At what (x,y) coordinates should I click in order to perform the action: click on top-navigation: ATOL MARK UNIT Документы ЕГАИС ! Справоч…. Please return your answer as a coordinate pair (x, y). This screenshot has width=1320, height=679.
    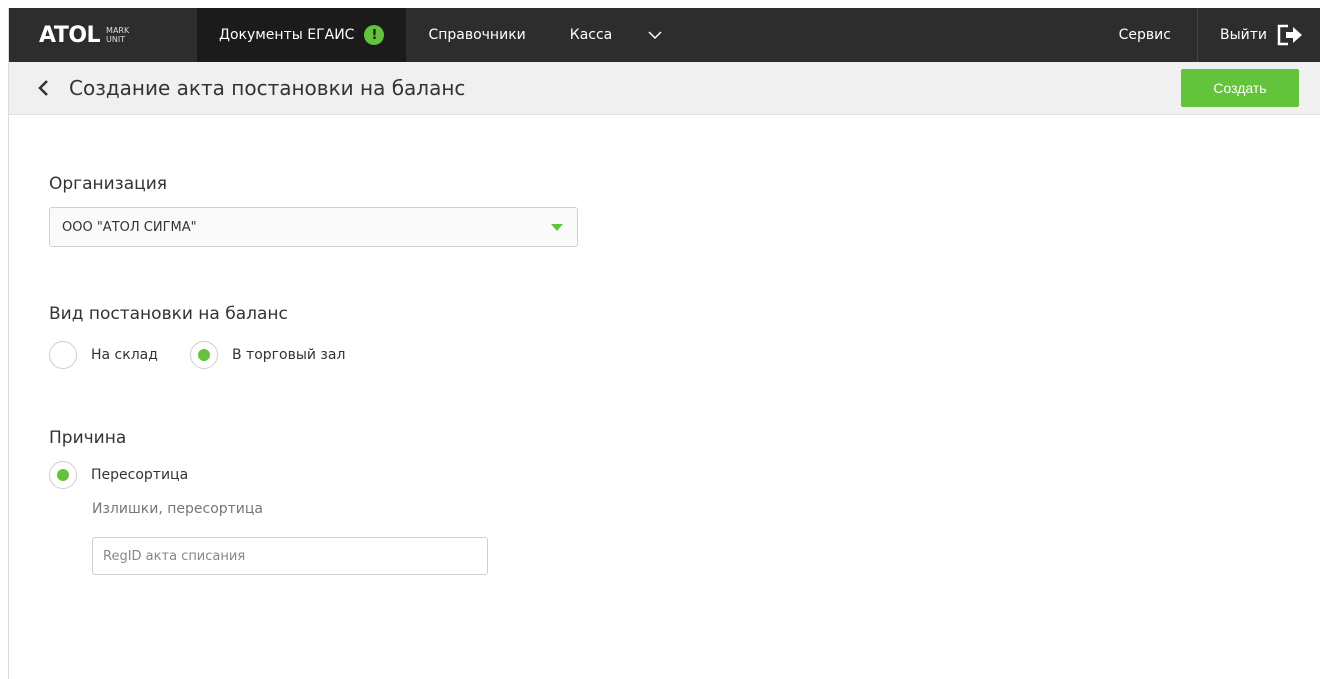
    Looking at the image, I should click on (664, 35).